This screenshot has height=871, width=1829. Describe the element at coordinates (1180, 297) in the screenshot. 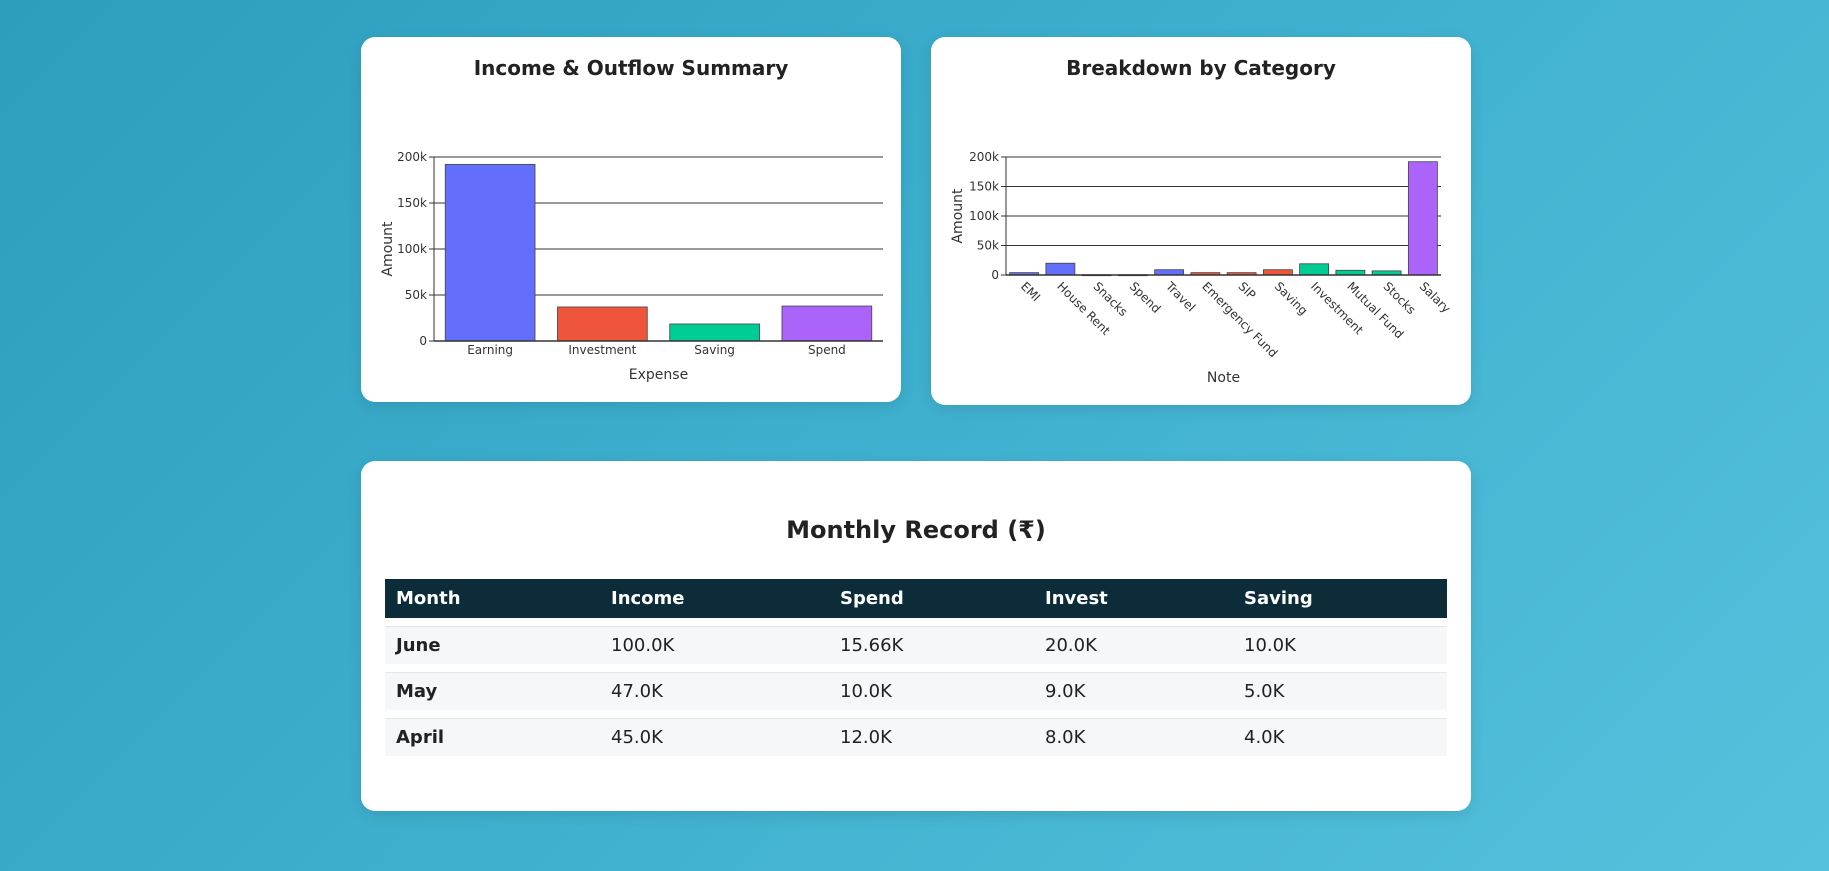

I see `x-tick-label: Travel` at that location.